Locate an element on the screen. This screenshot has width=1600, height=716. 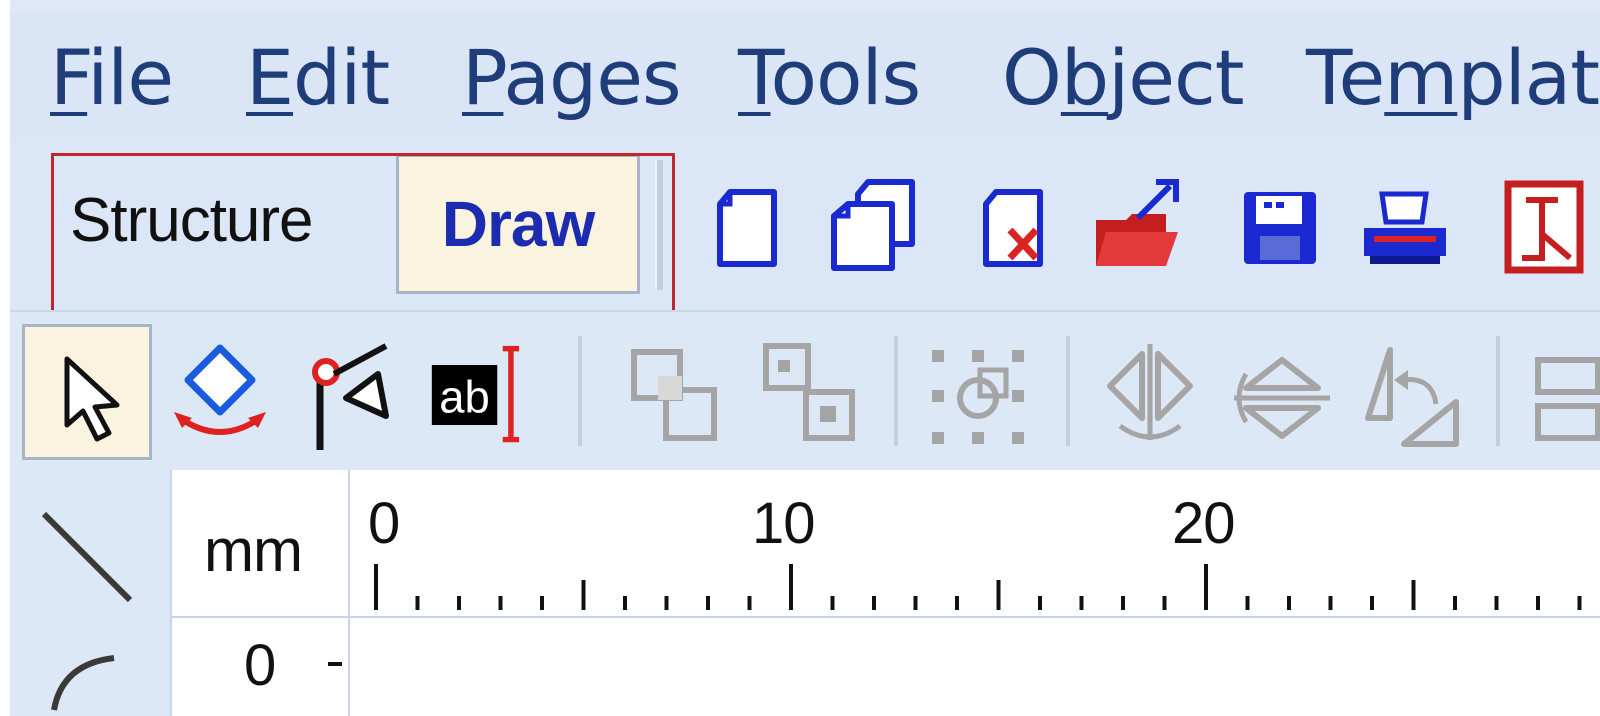
svg-text: ab is located at coordinates (464, 396).